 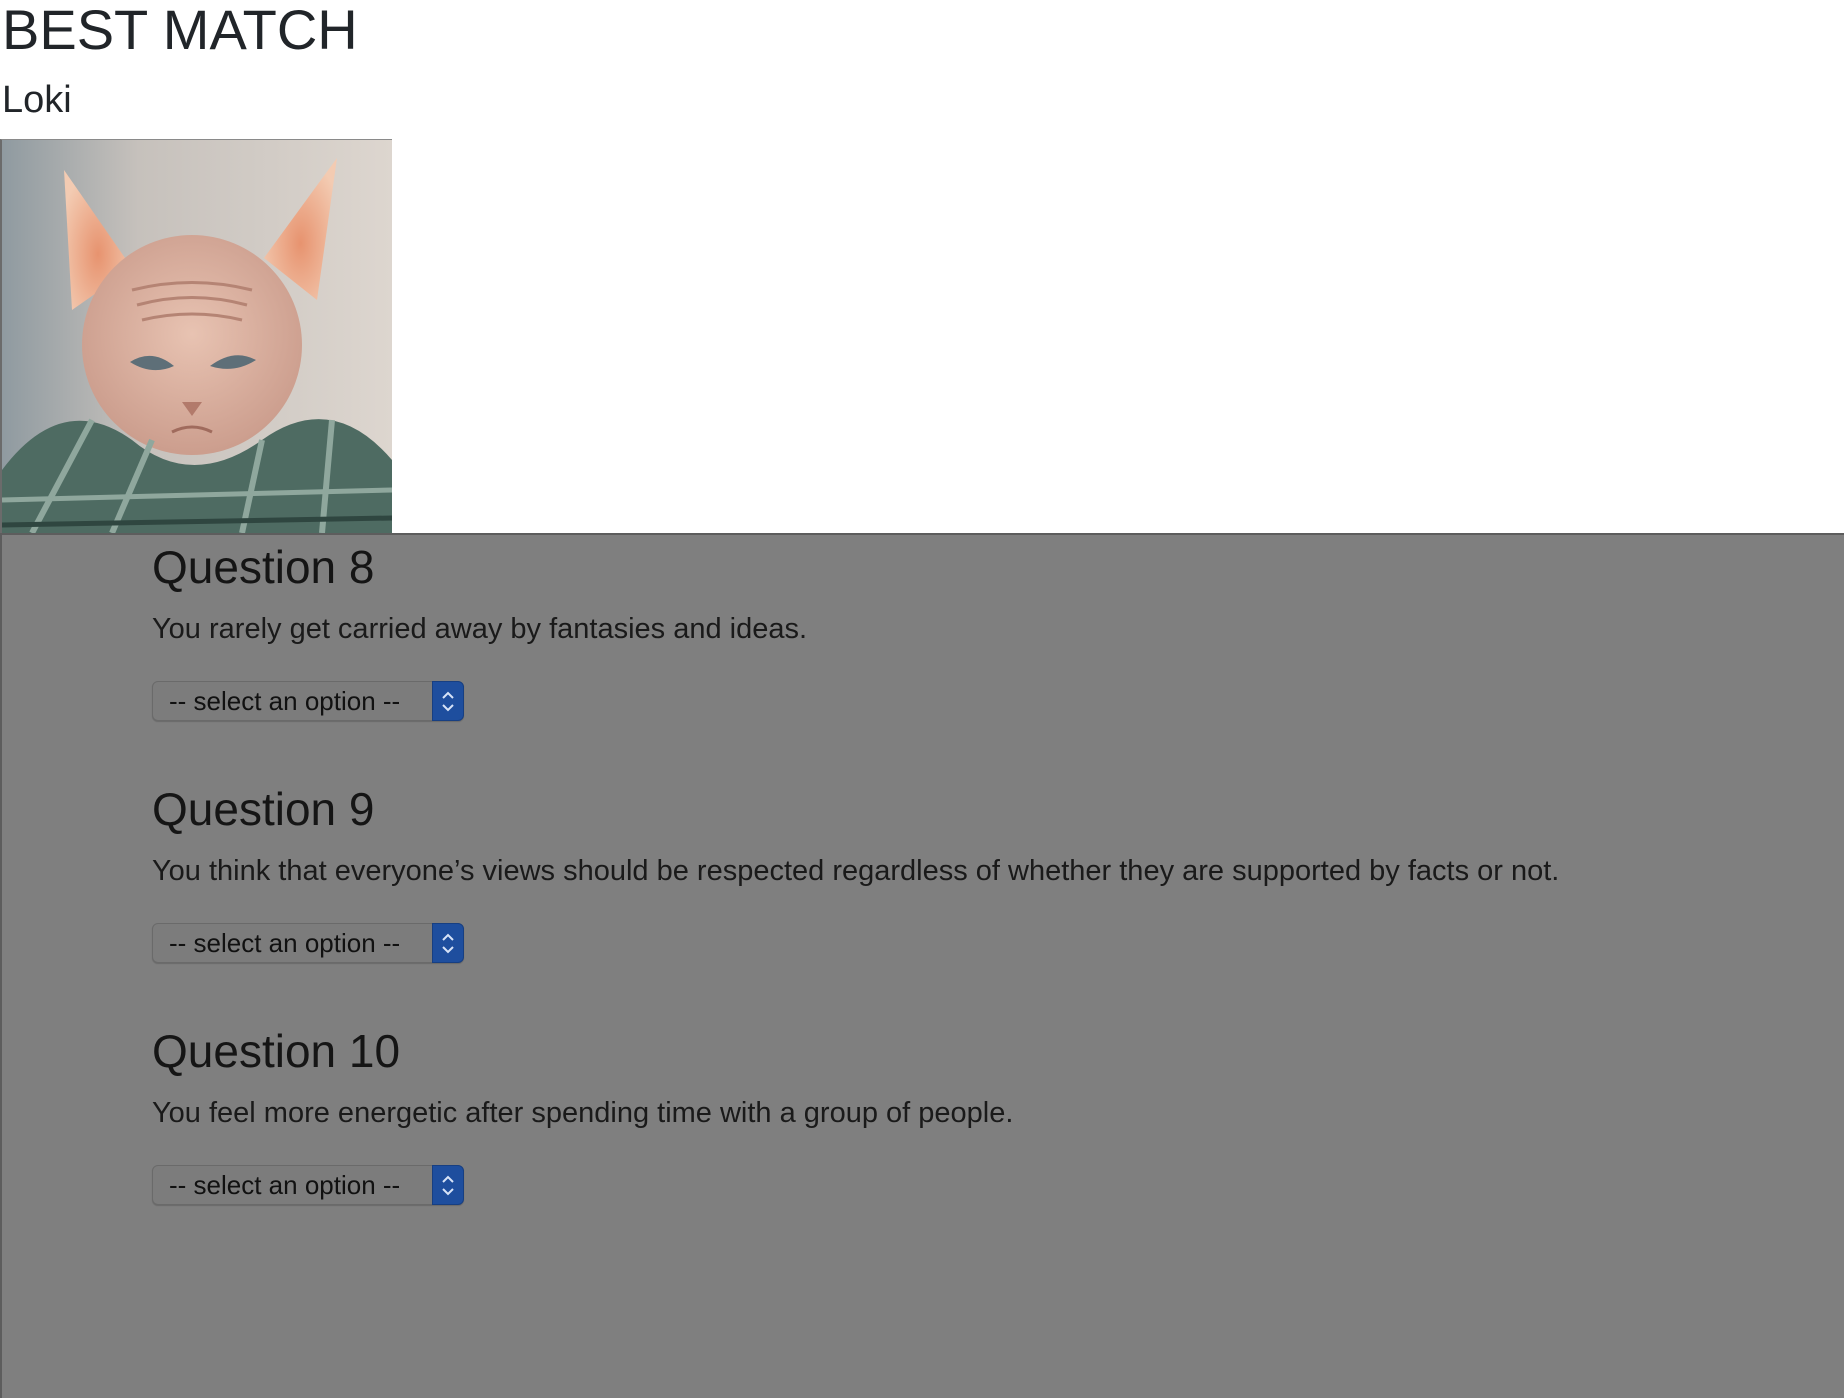 I want to click on sphynx-cat-photo, so click(x=197, y=336).